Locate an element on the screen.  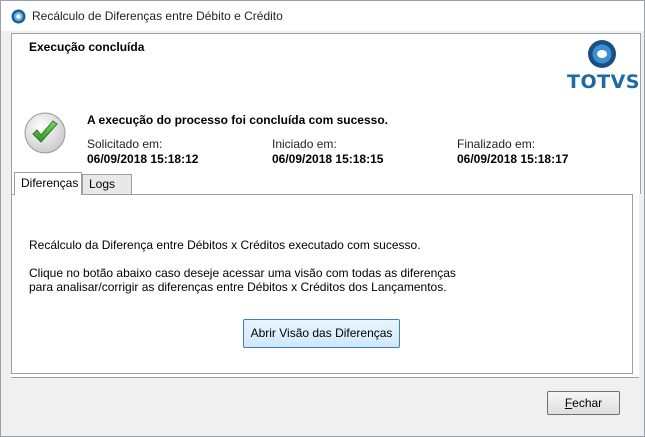
tab-logs: Logs is located at coordinates (107, 184).